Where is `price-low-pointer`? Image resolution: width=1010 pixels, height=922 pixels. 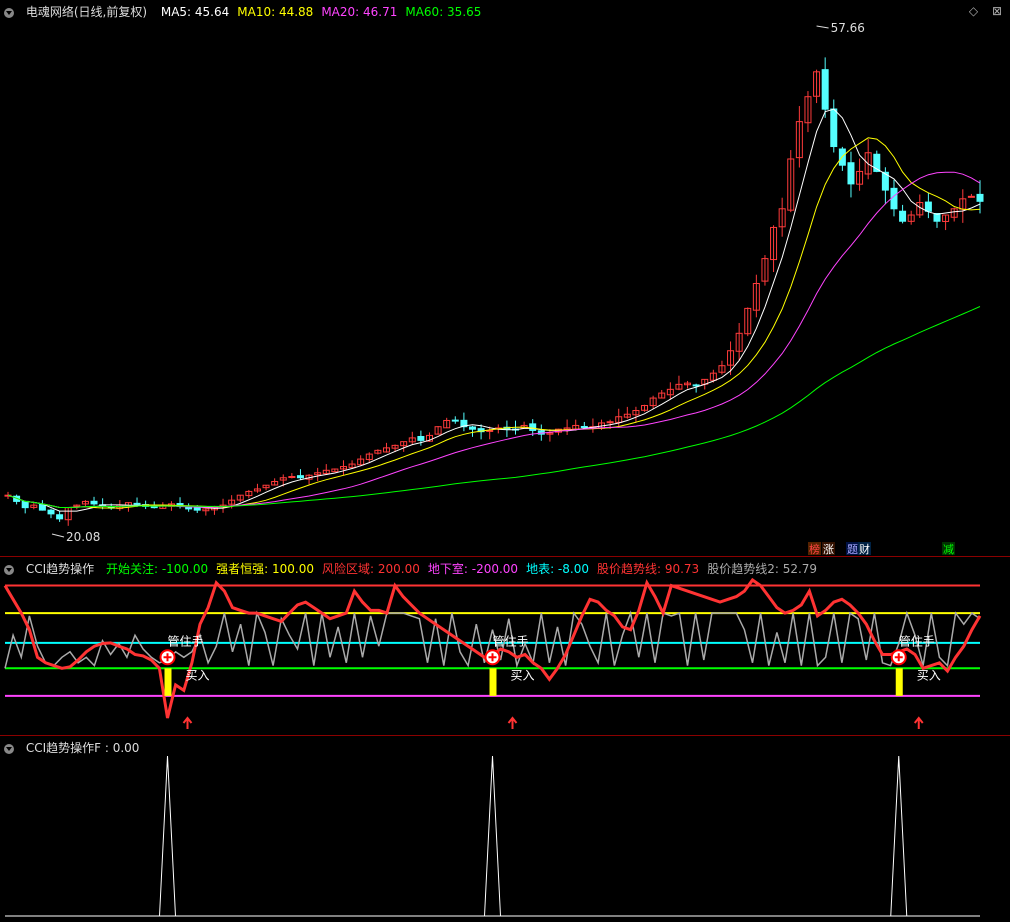
price-low-pointer is located at coordinates (58, 535).